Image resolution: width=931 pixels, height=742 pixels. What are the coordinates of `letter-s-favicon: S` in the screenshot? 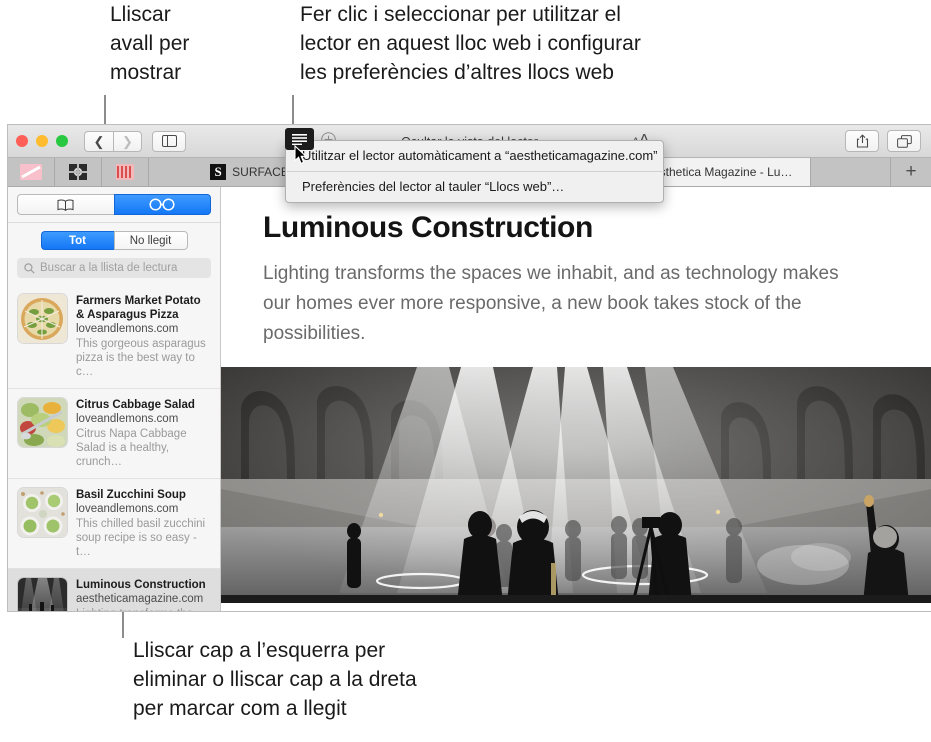 It's located at (218, 172).